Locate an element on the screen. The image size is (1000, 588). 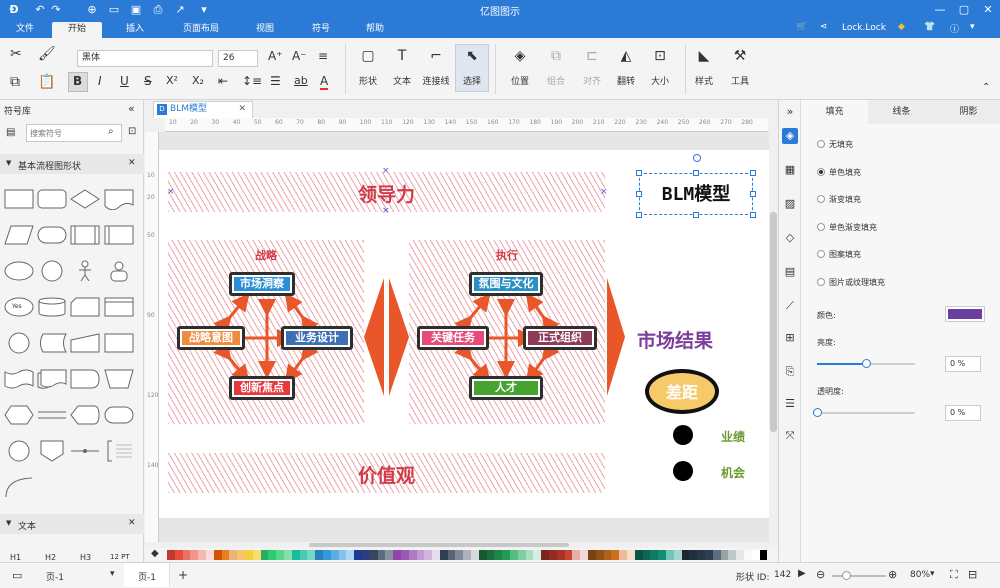
text-sample-h3: H3 is located at coordinates (85, 557).